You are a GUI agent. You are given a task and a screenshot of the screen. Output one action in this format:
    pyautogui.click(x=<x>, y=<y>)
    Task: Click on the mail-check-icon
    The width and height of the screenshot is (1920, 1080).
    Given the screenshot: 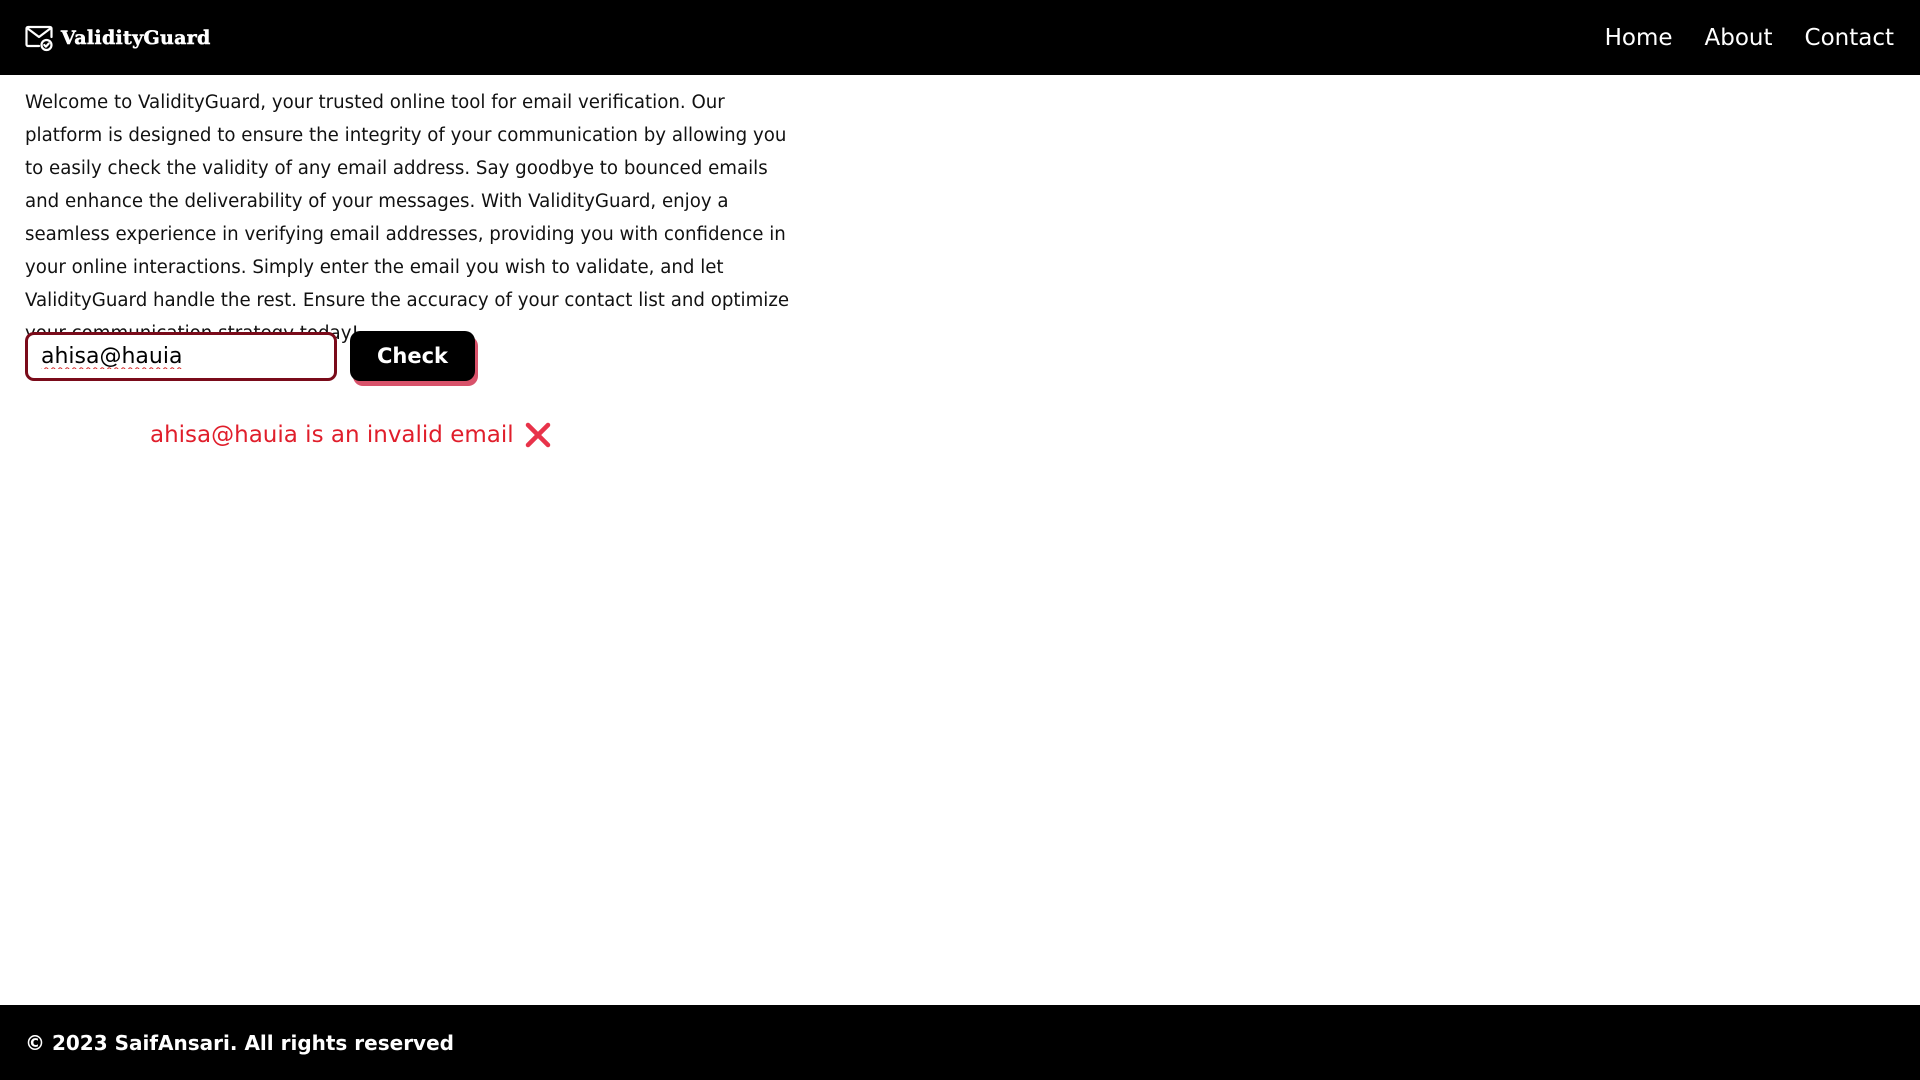 What is the action you would take?
    pyautogui.click(x=40, y=38)
    